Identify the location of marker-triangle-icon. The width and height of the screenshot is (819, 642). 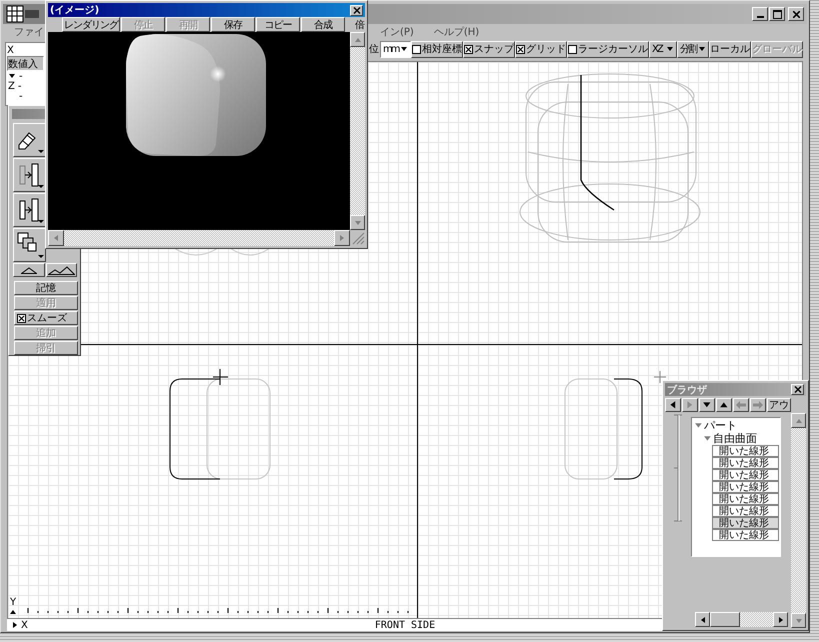
(12, 76).